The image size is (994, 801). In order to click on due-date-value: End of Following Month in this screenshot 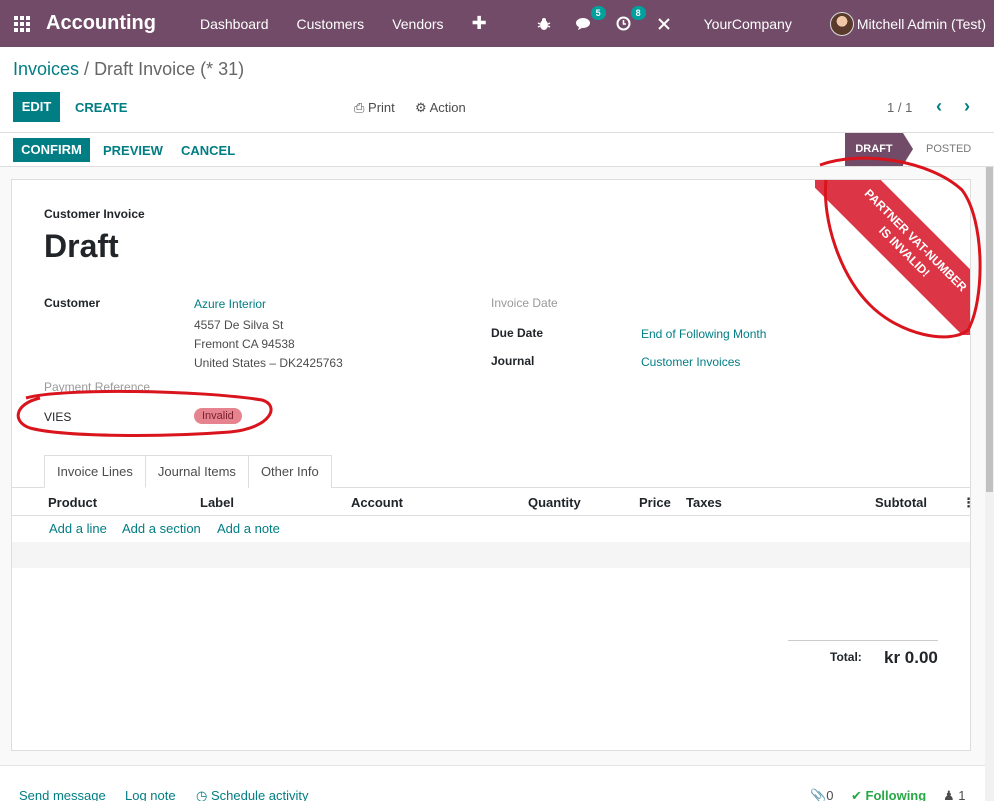, I will do `click(703, 334)`.